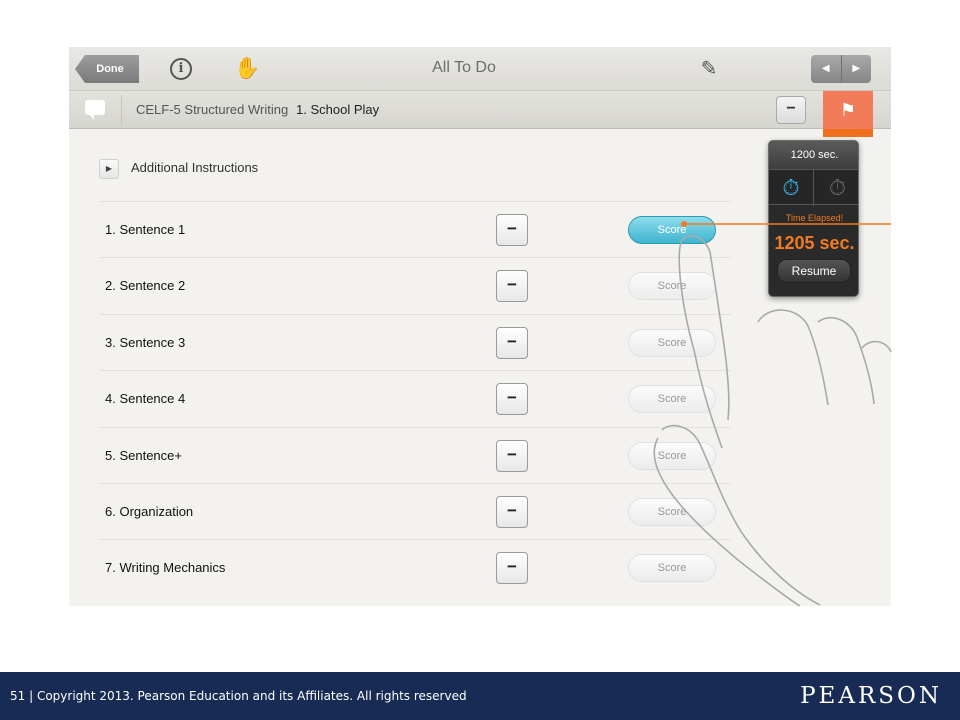 This screenshot has width=960, height=720. What do you see at coordinates (143, 455) in the screenshot?
I see `row-label: 5. Sentence+` at bounding box center [143, 455].